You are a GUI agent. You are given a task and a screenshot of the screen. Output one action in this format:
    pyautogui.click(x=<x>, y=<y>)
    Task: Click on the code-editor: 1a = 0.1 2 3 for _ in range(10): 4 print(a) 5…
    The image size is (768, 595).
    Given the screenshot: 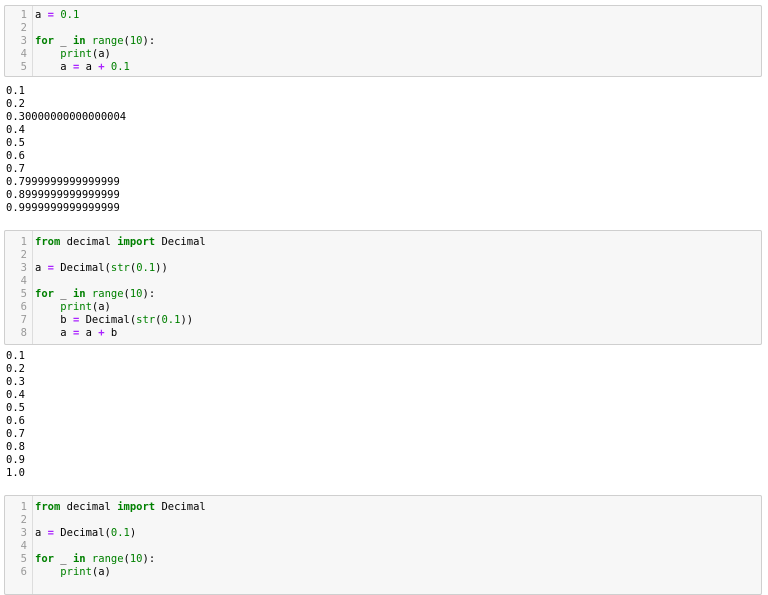 What is the action you would take?
    pyautogui.click(x=383, y=41)
    